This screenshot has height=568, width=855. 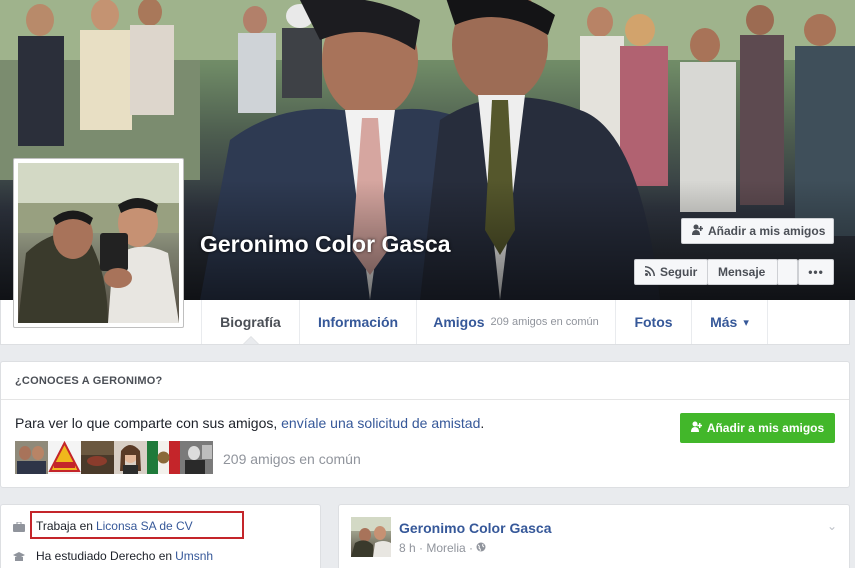 What do you see at coordinates (104, 556) in the screenshot?
I see `intro-study-prefix: Ha estudiado Derecho en` at bounding box center [104, 556].